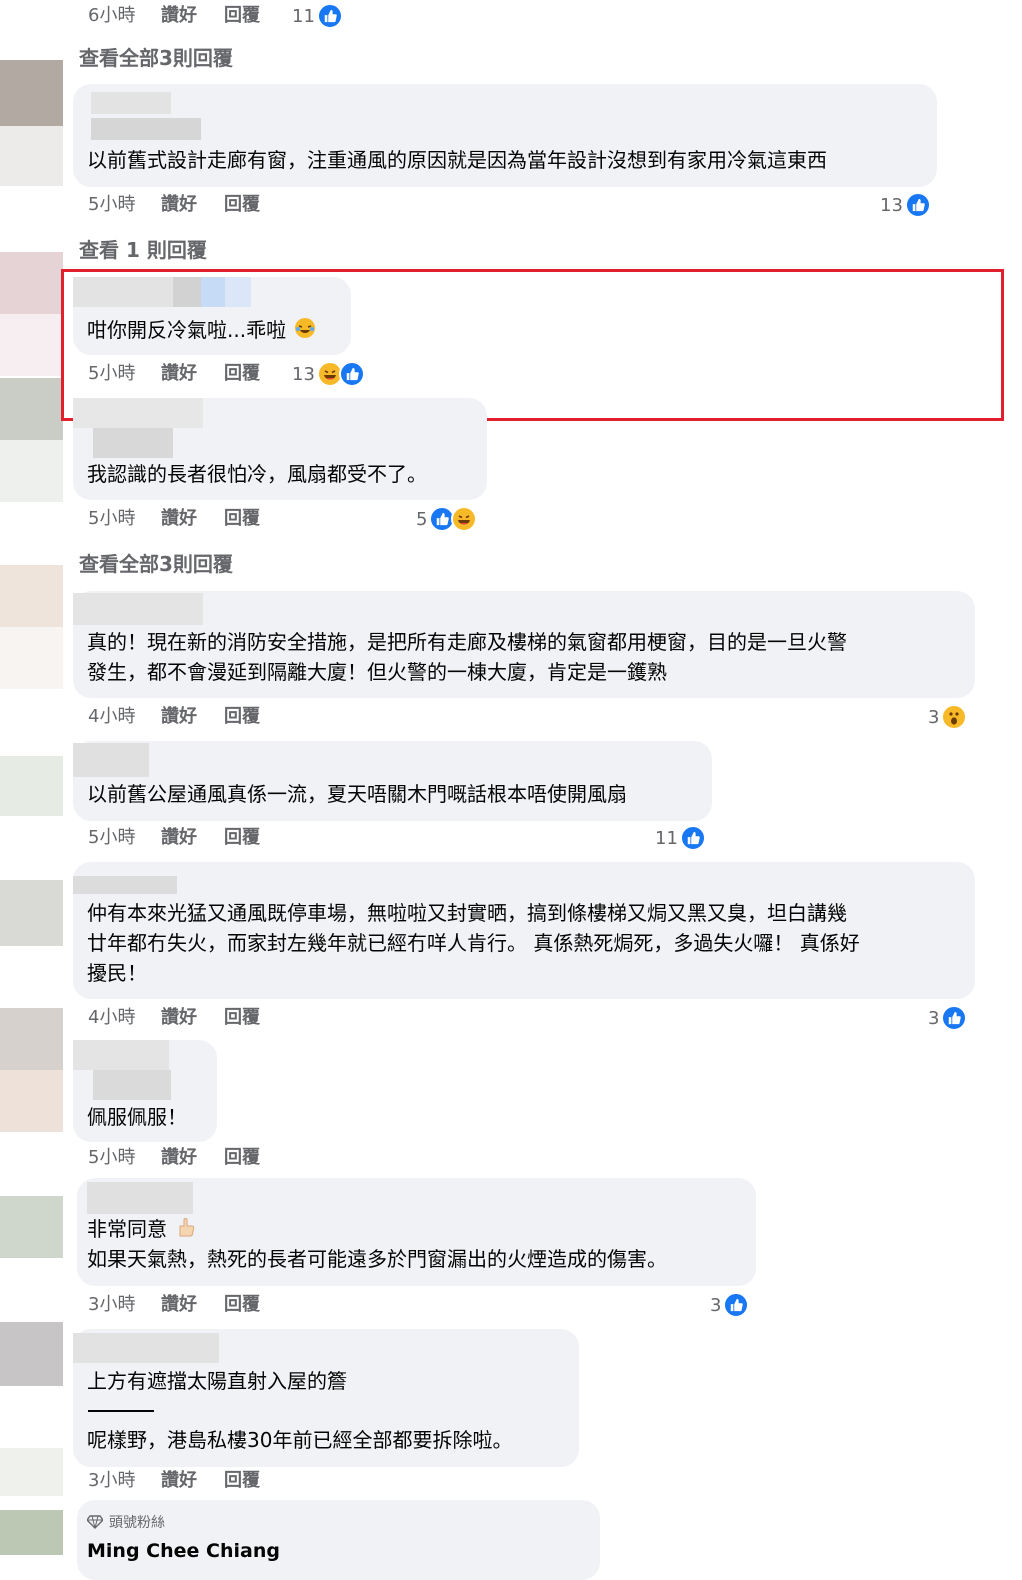  Describe the element at coordinates (416, 1232) in the screenshot. I see `comment-bubble: 非常同意 如果天氣熱，熱死的長者可能遠多於門窗漏出的火煙造成的傷害。` at that location.